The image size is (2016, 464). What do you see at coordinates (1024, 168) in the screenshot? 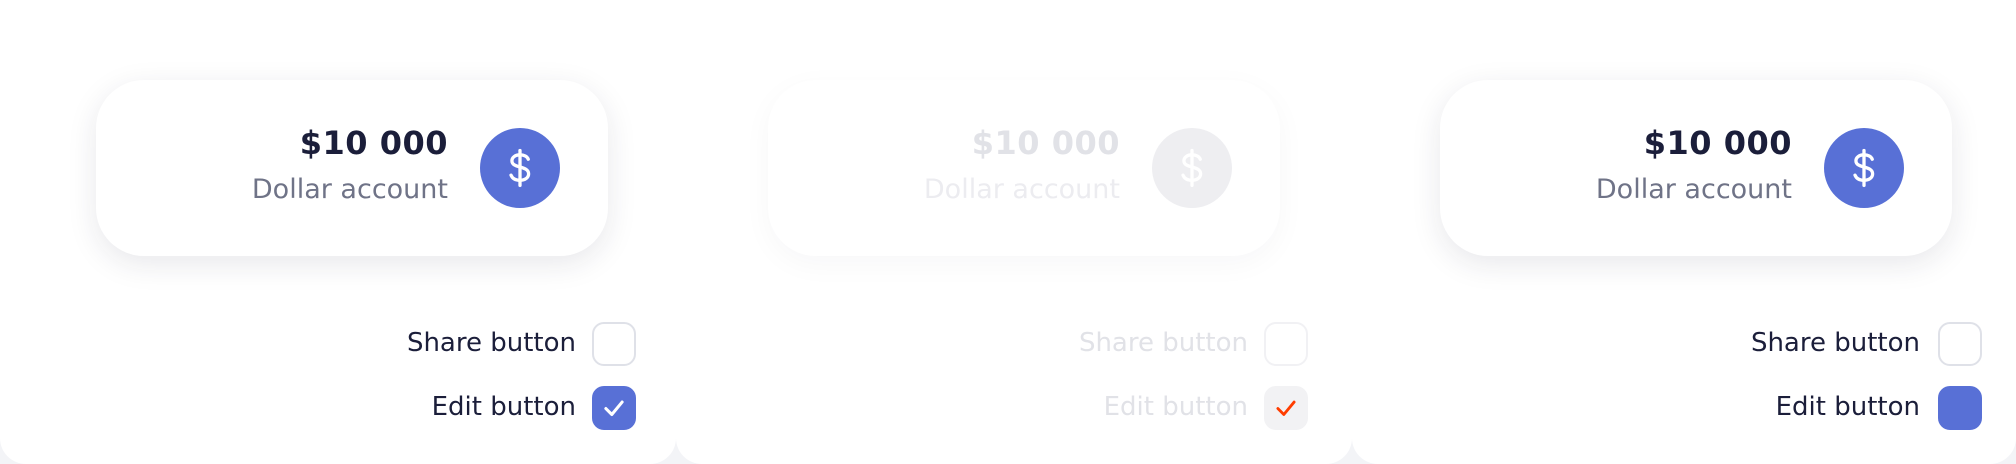
I see `account-card-disabled: $10 000 Dollar account` at bounding box center [1024, 168].